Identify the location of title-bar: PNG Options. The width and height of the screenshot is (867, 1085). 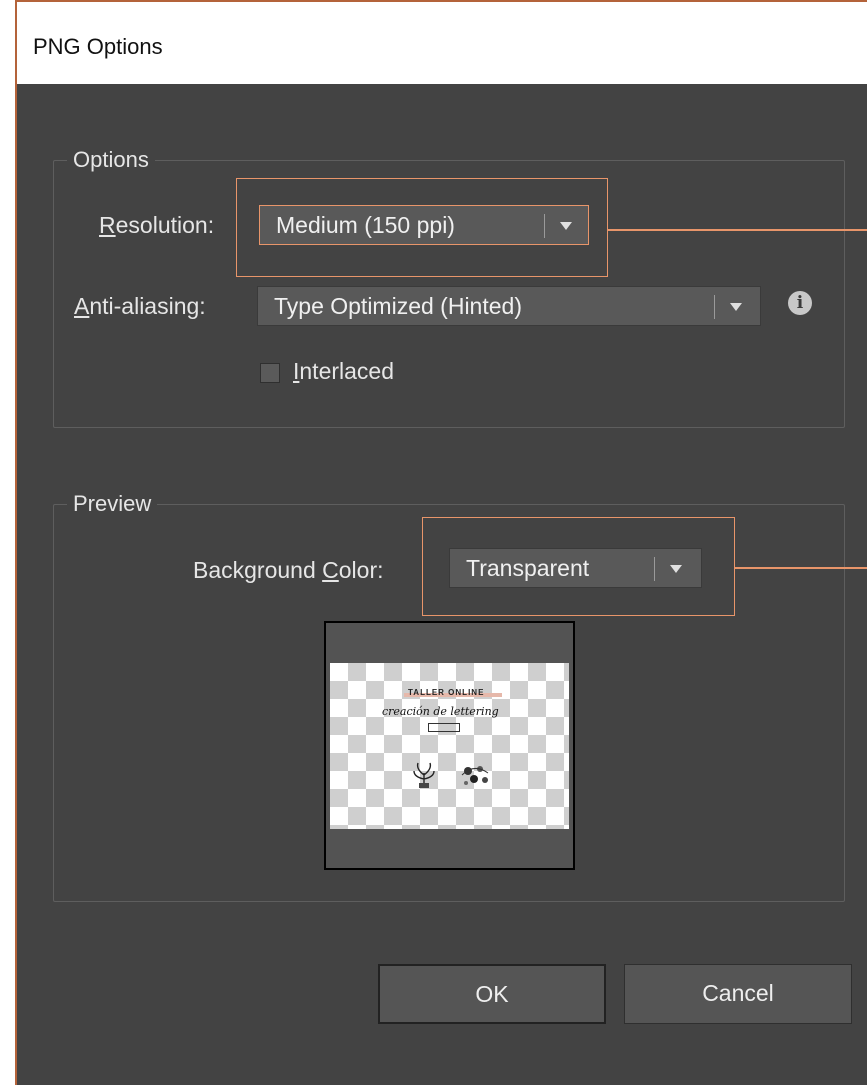
(442, 43).